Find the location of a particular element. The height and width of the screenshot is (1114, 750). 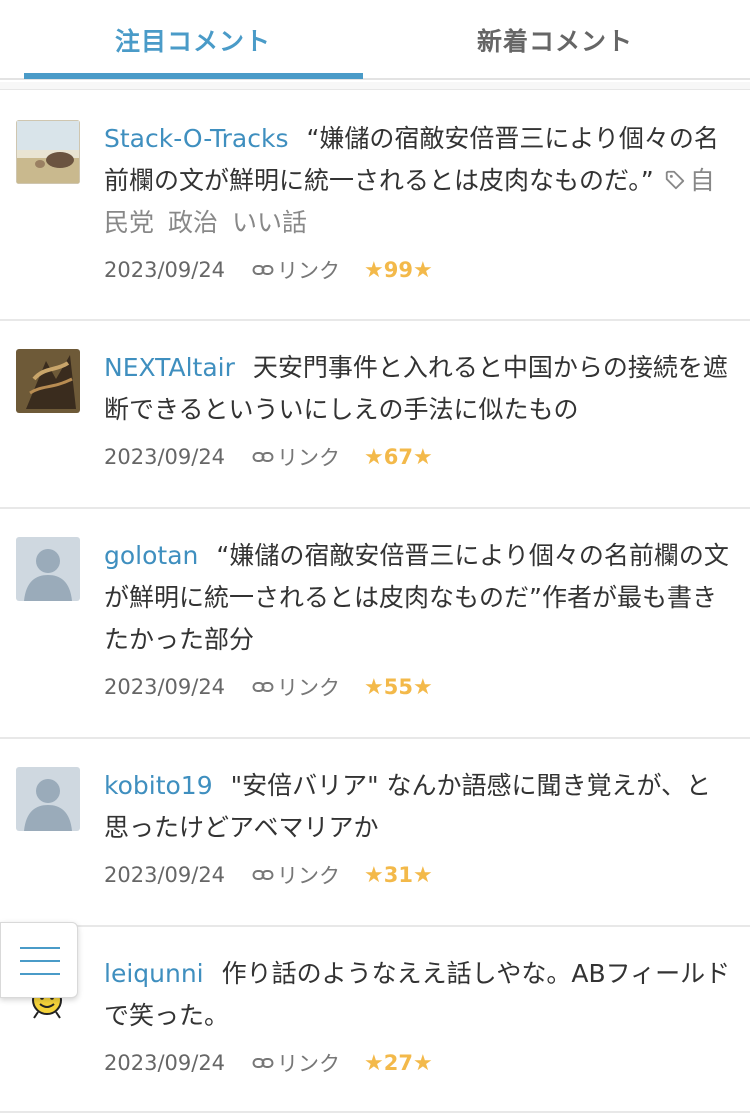

comment-username: golotan is located at coordinates (151, 555).